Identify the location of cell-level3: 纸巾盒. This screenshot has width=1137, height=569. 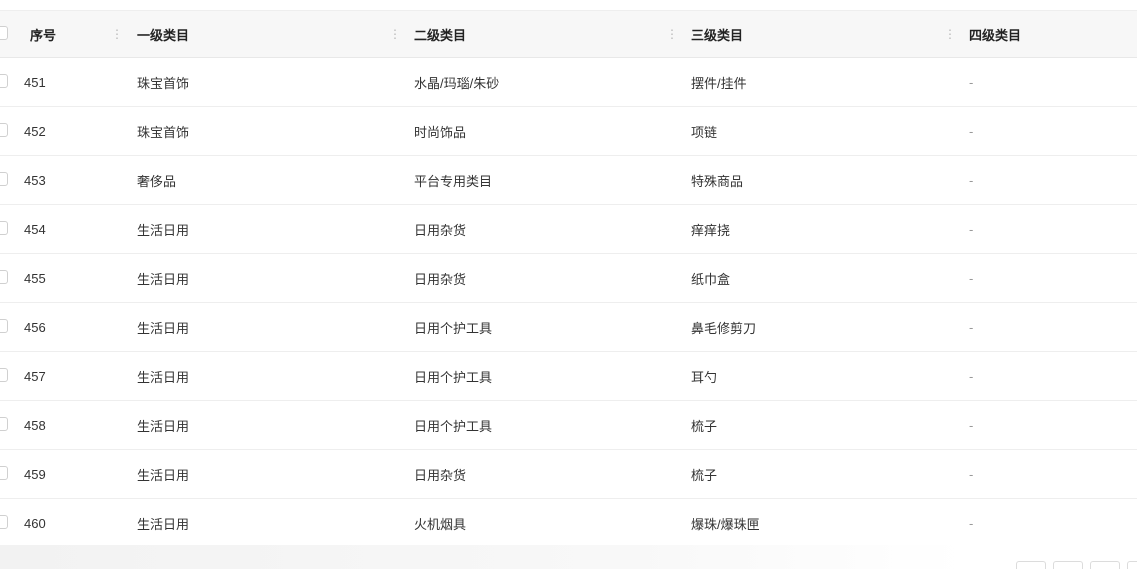
(711, 279).